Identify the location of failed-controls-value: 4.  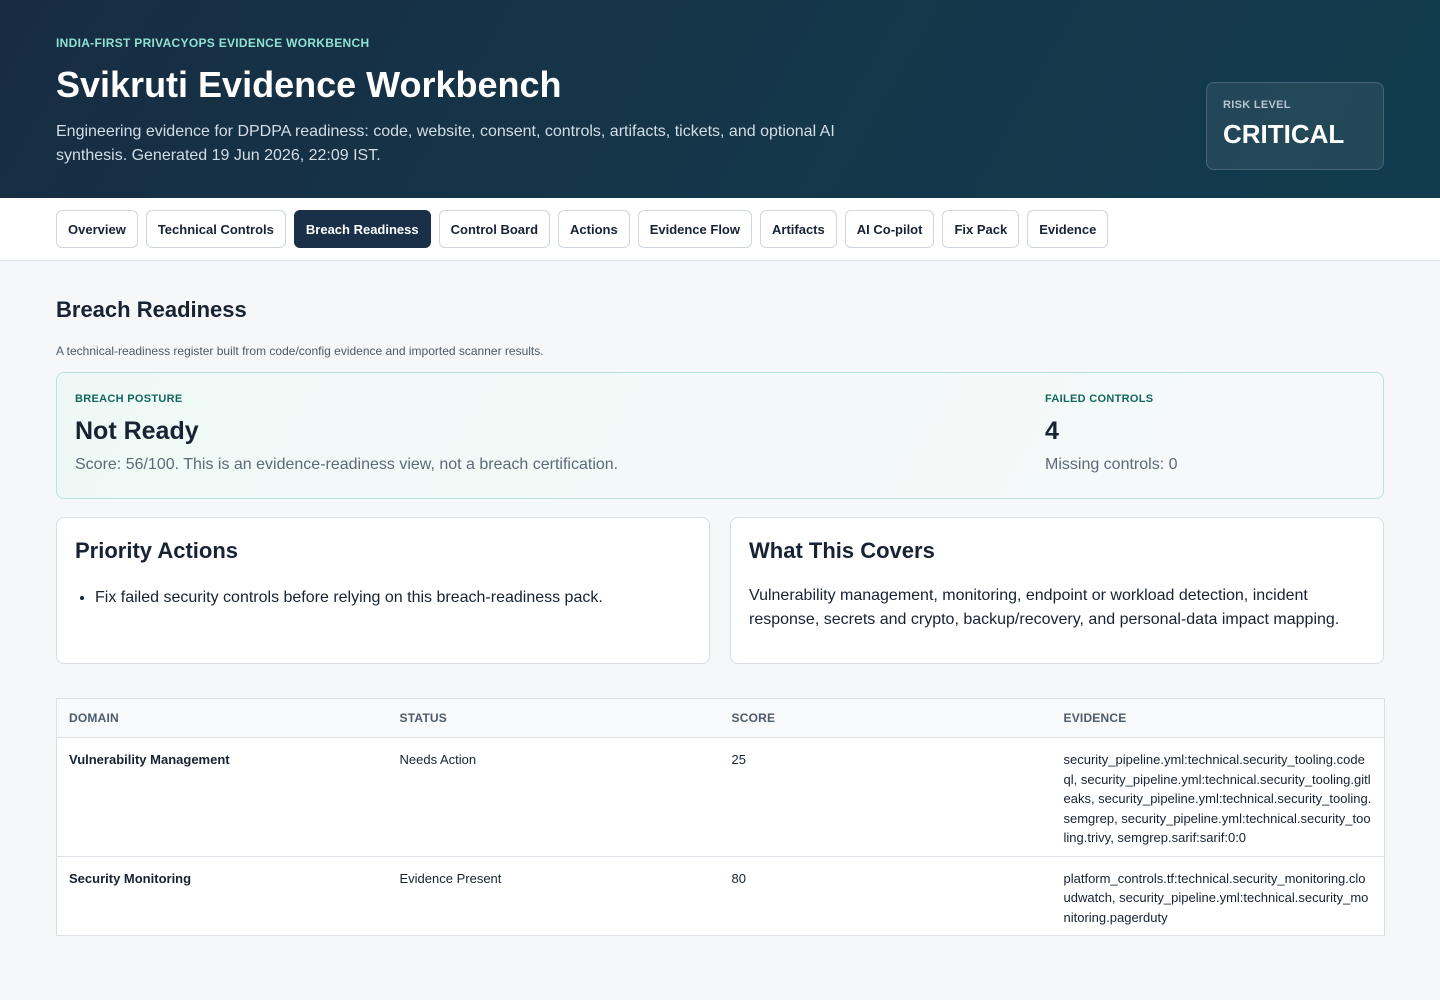
(1052, 431).